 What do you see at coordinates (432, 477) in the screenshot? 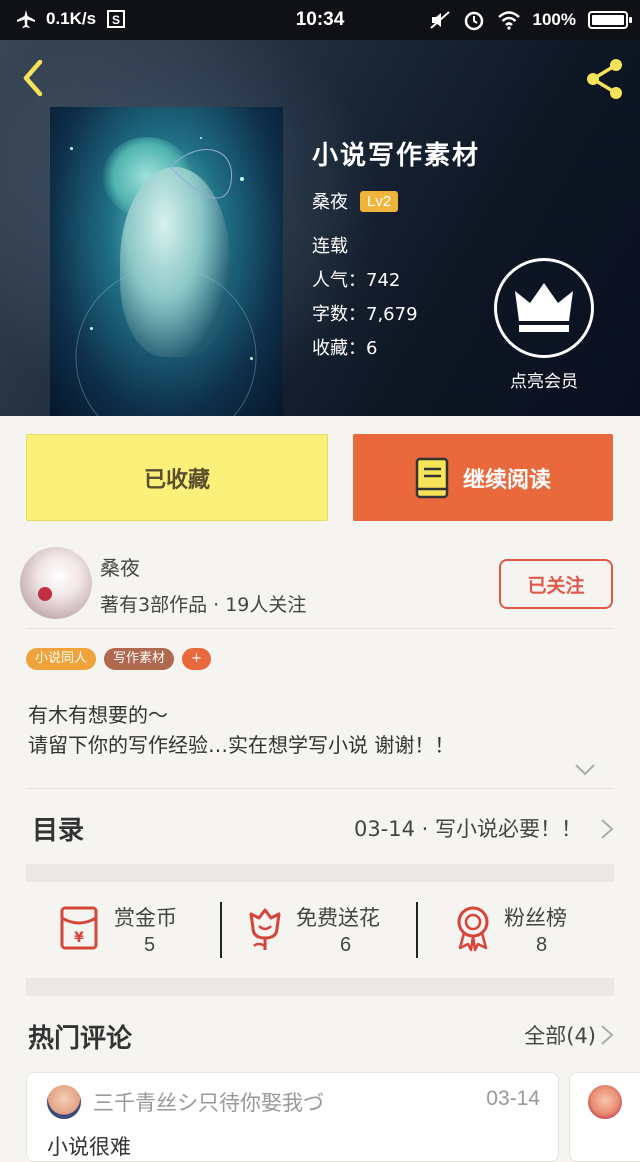
I see `book-icon` at bounding box center [432, 477].